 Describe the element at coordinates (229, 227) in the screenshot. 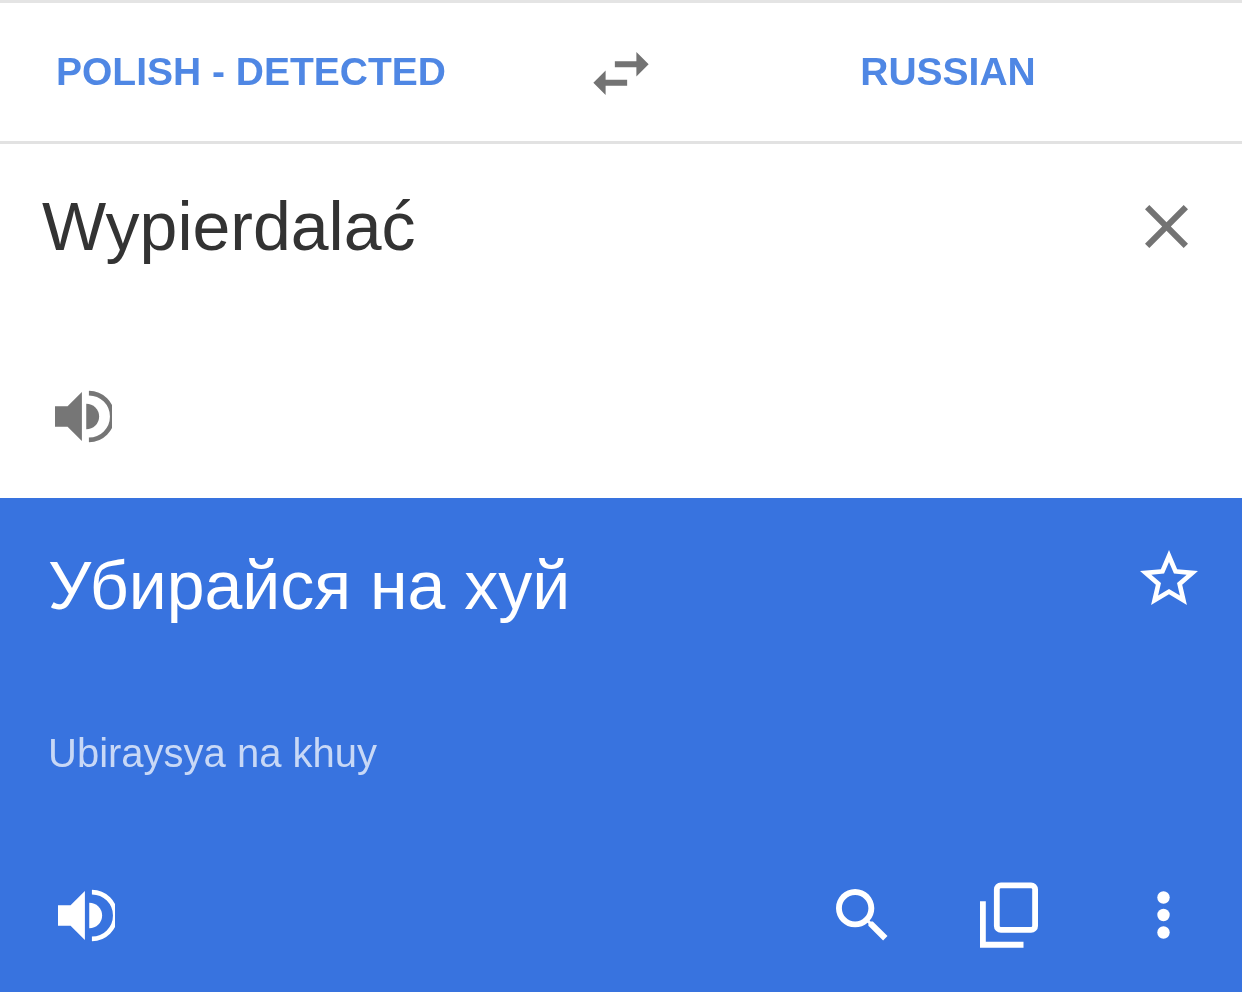

I see `source-input: Wypierdalać` at that location.